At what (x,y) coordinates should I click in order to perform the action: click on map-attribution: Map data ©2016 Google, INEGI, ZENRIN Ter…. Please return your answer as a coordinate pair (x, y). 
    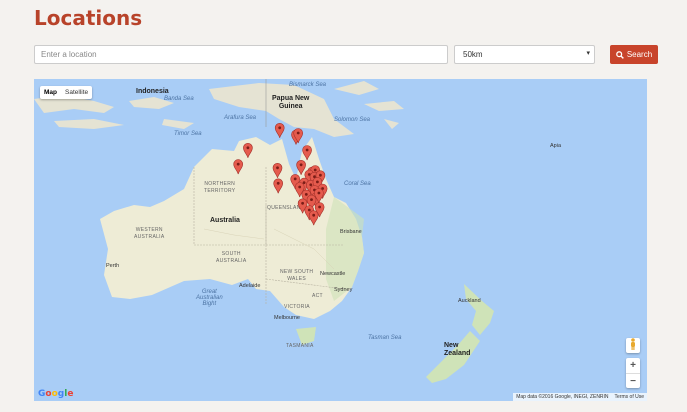
    Looking at the image, I should click on (580, 397).